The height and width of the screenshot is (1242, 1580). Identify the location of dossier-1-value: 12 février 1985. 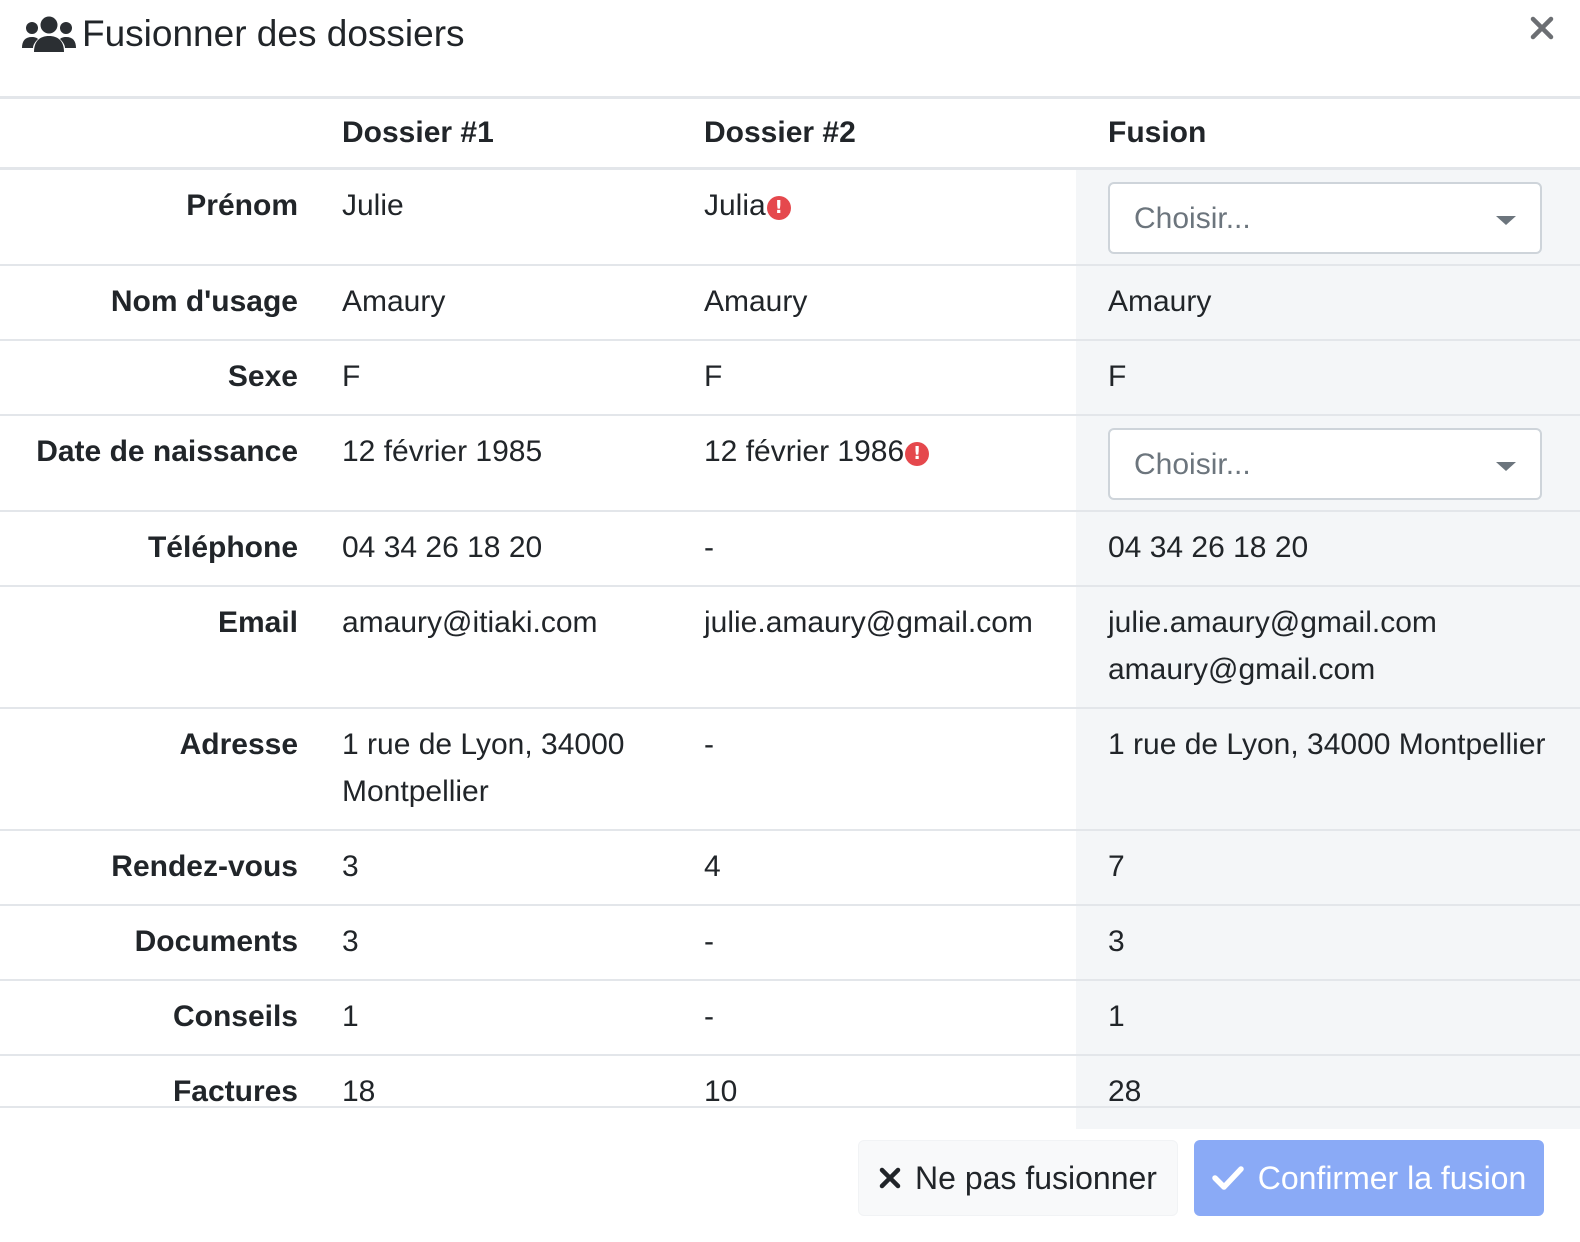
(442, 451).